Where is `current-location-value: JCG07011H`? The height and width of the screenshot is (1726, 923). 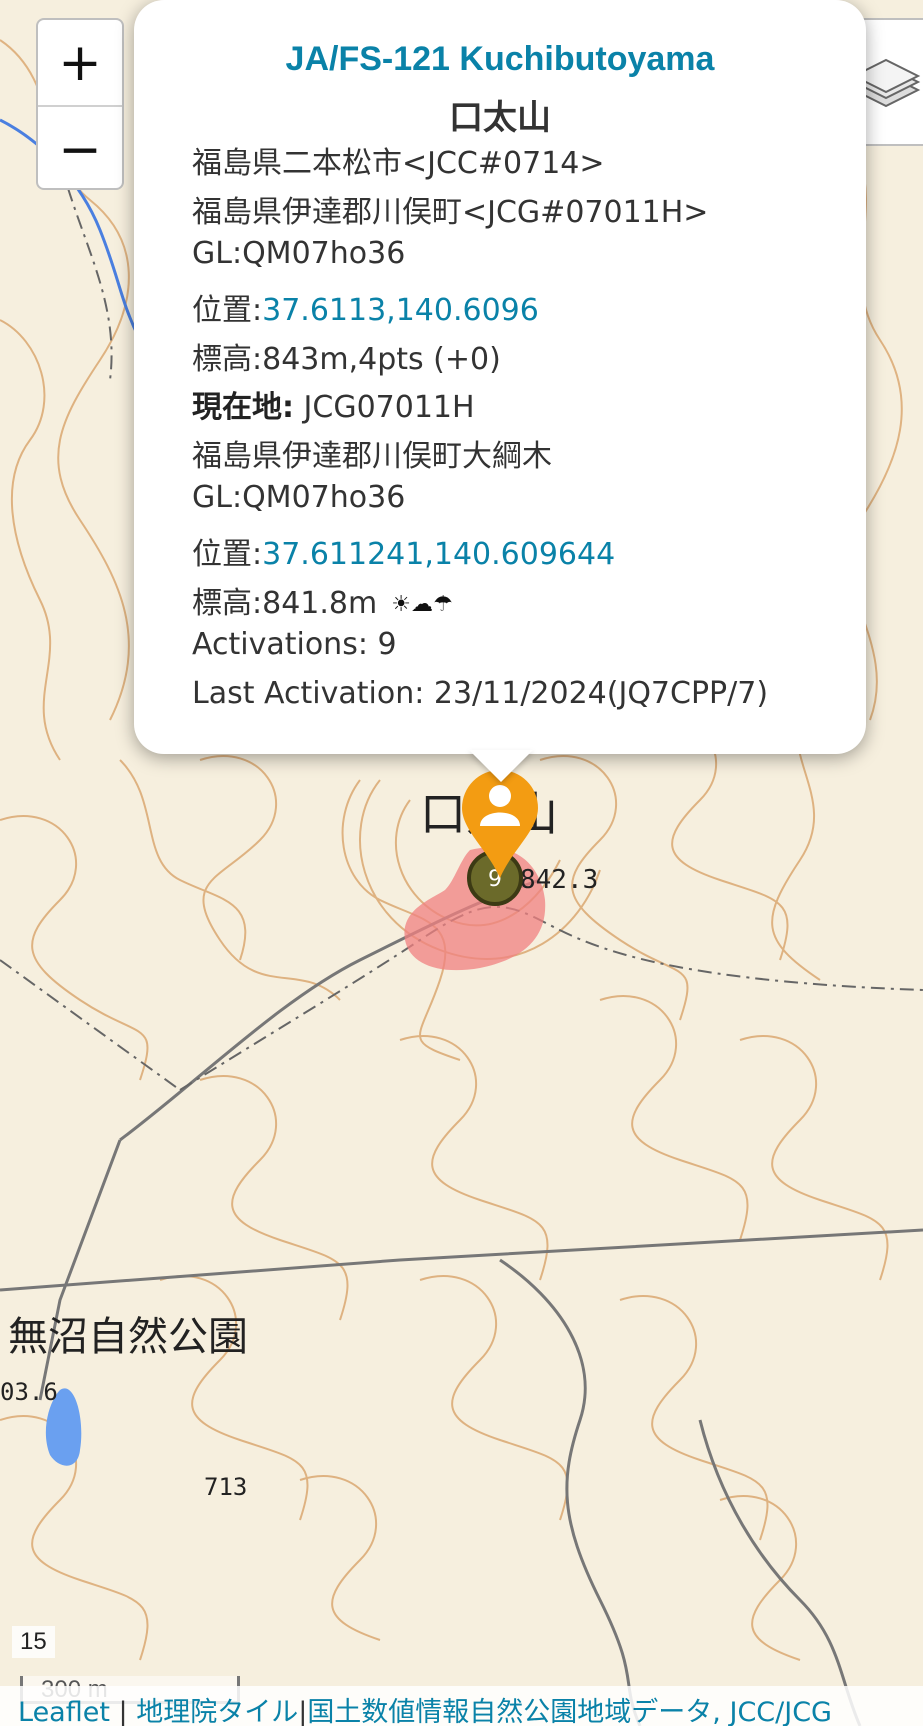 current-location-value: JCG07011H is located at coordinates (384, 407).